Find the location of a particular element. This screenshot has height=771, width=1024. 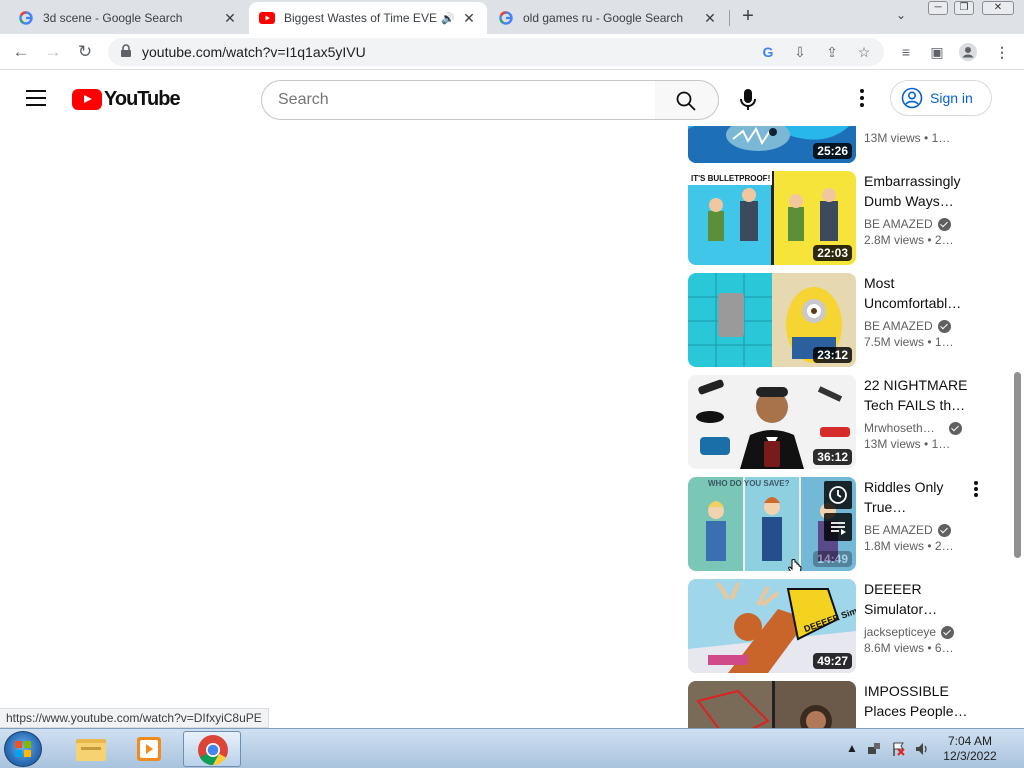

youtube-play-icon is located at coordinates (87, 99).